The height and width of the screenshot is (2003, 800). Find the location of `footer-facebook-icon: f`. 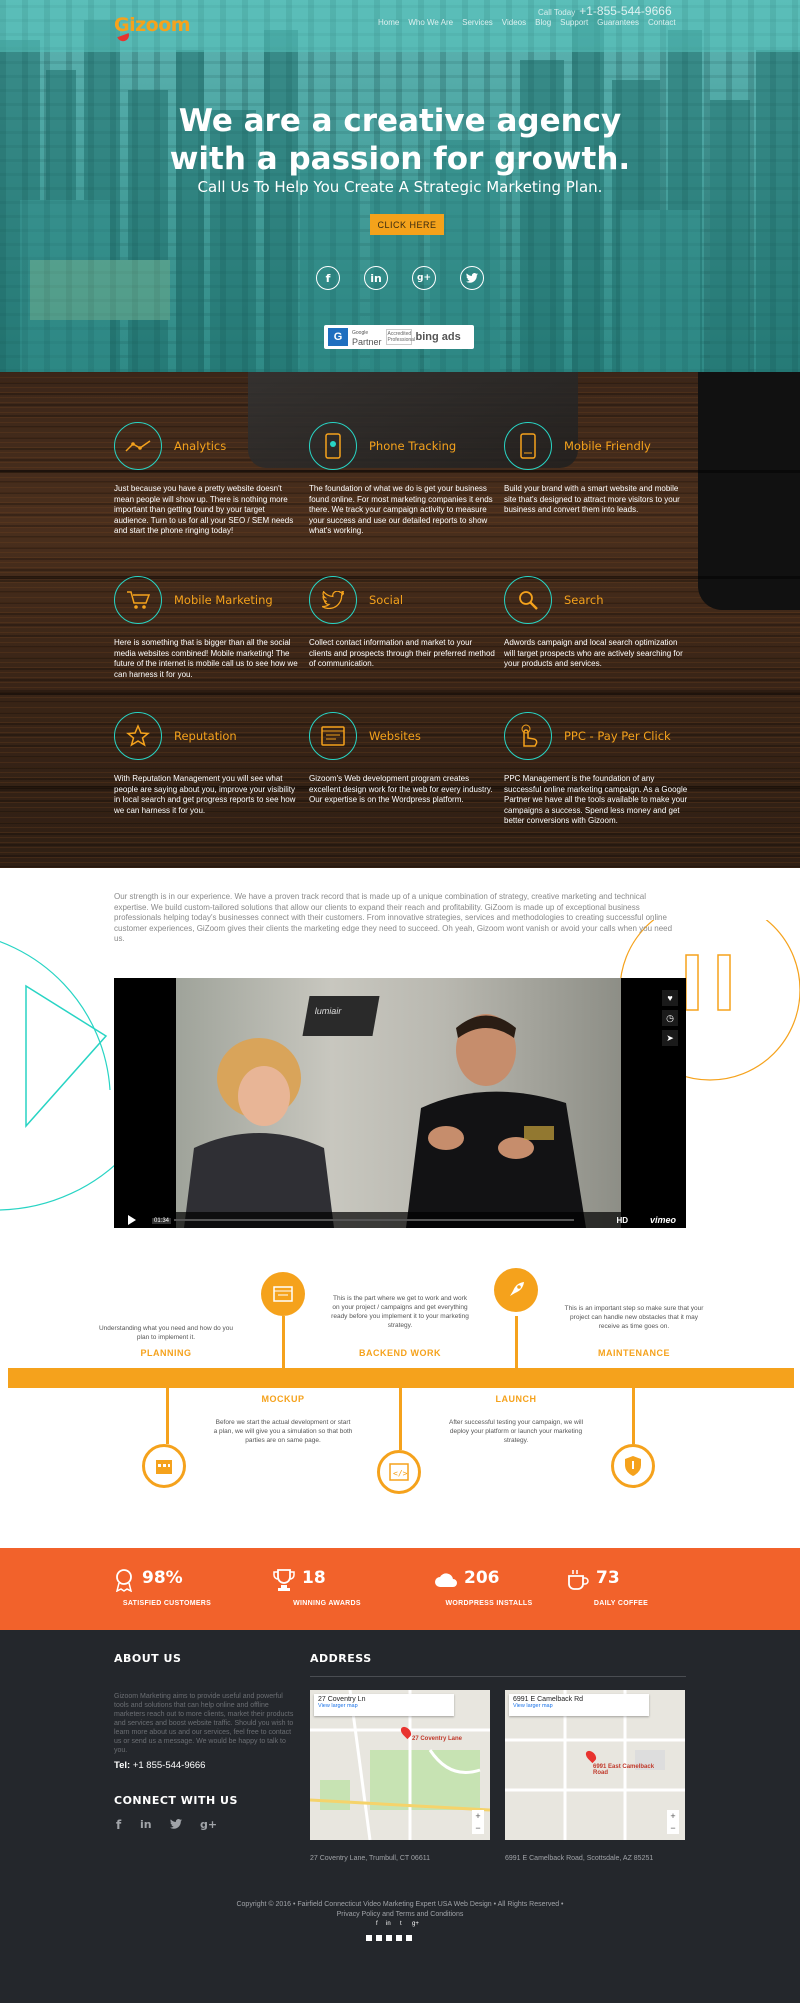

footer-facebook-icon: f is located at coordinates (118, 1825).